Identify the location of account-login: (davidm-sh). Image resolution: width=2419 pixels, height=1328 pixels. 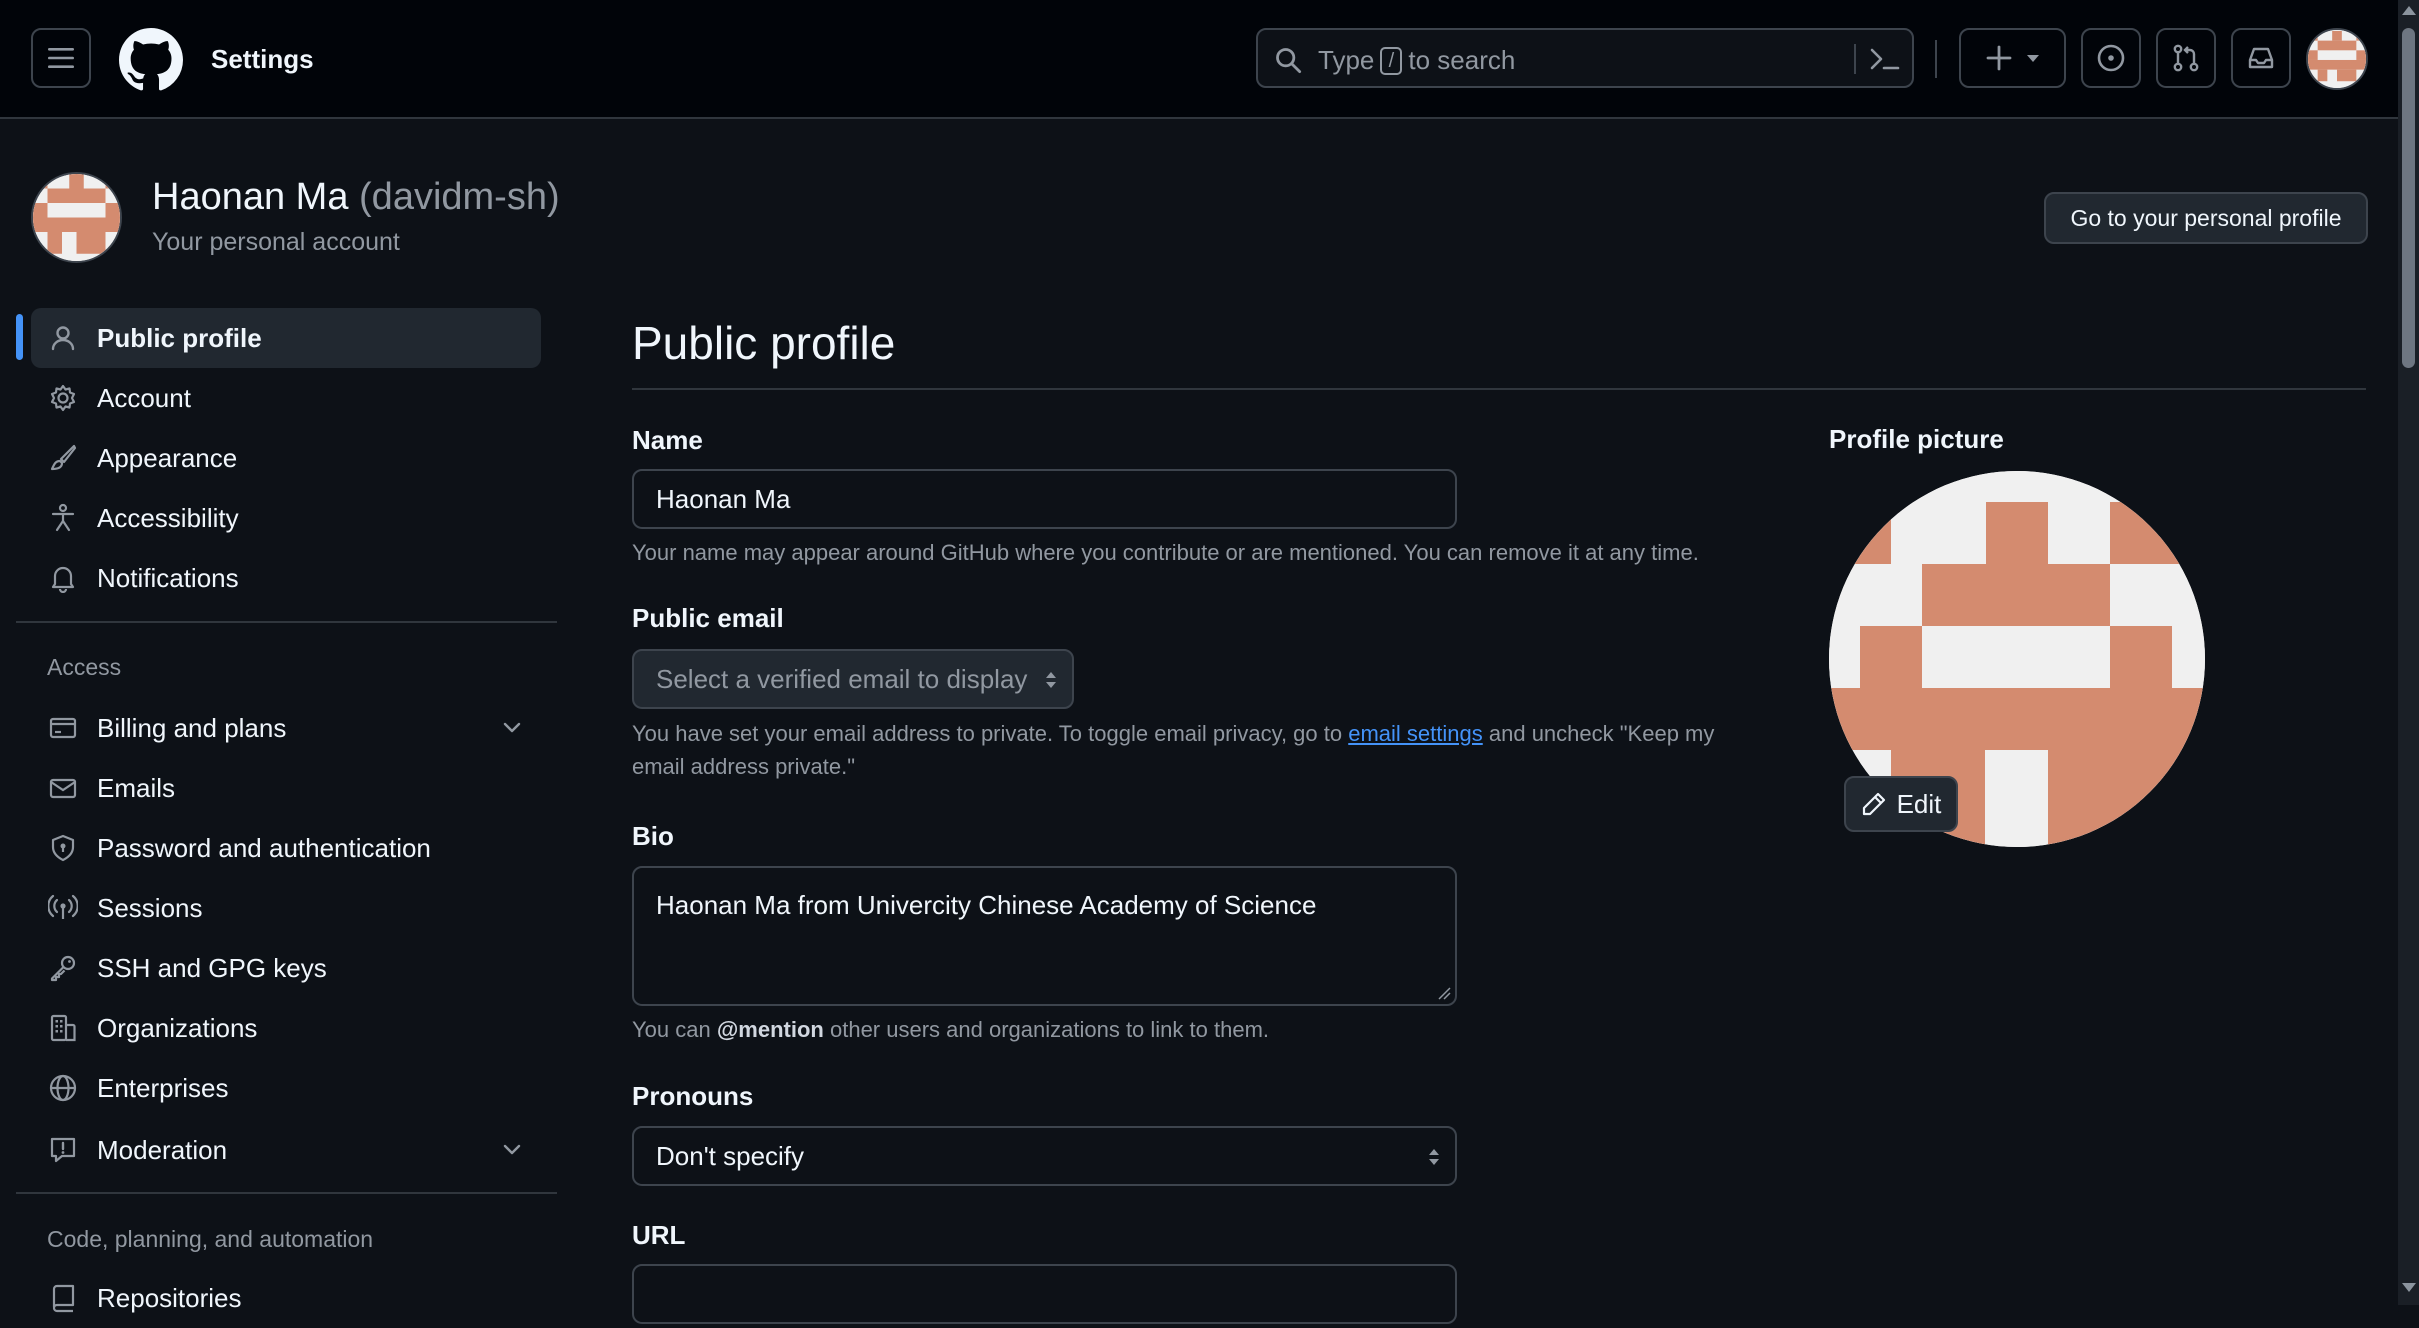
(459, 197).